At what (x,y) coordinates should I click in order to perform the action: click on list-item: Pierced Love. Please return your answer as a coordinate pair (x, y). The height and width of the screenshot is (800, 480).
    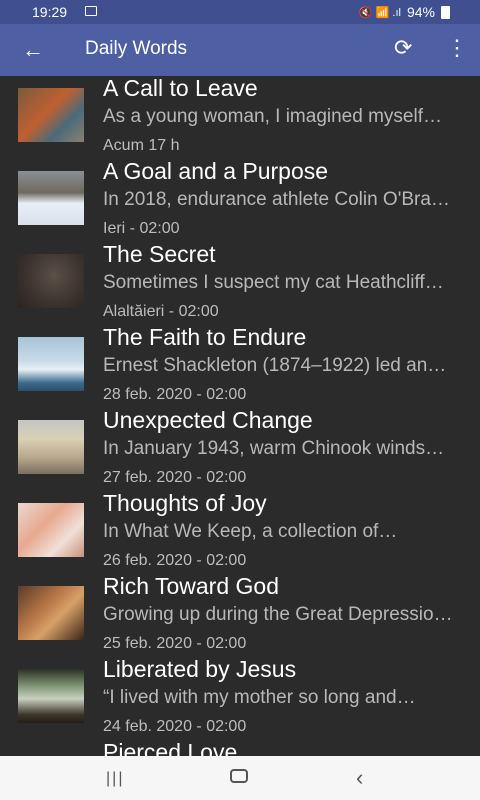
    Looking at the image, I should click on (240, 747).